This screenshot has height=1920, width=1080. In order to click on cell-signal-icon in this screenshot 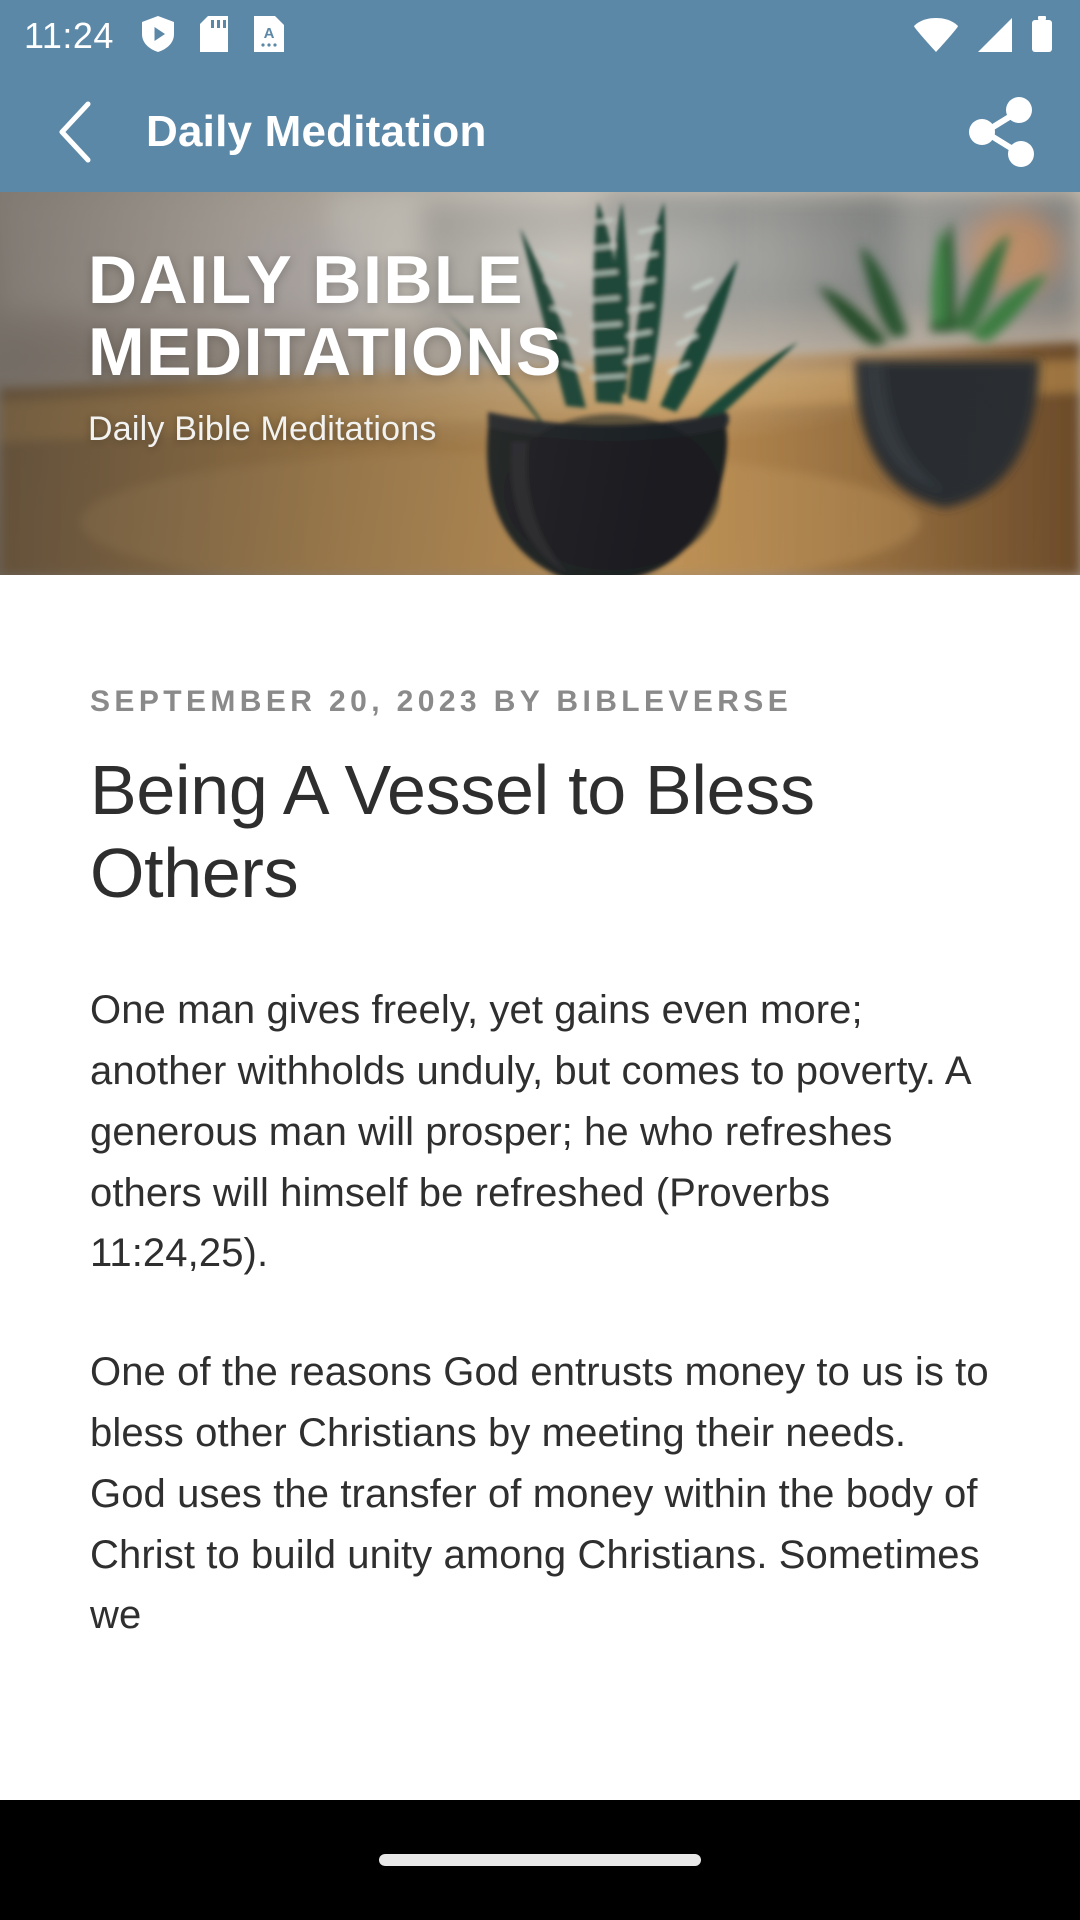, I will do `click(994, 37)`.